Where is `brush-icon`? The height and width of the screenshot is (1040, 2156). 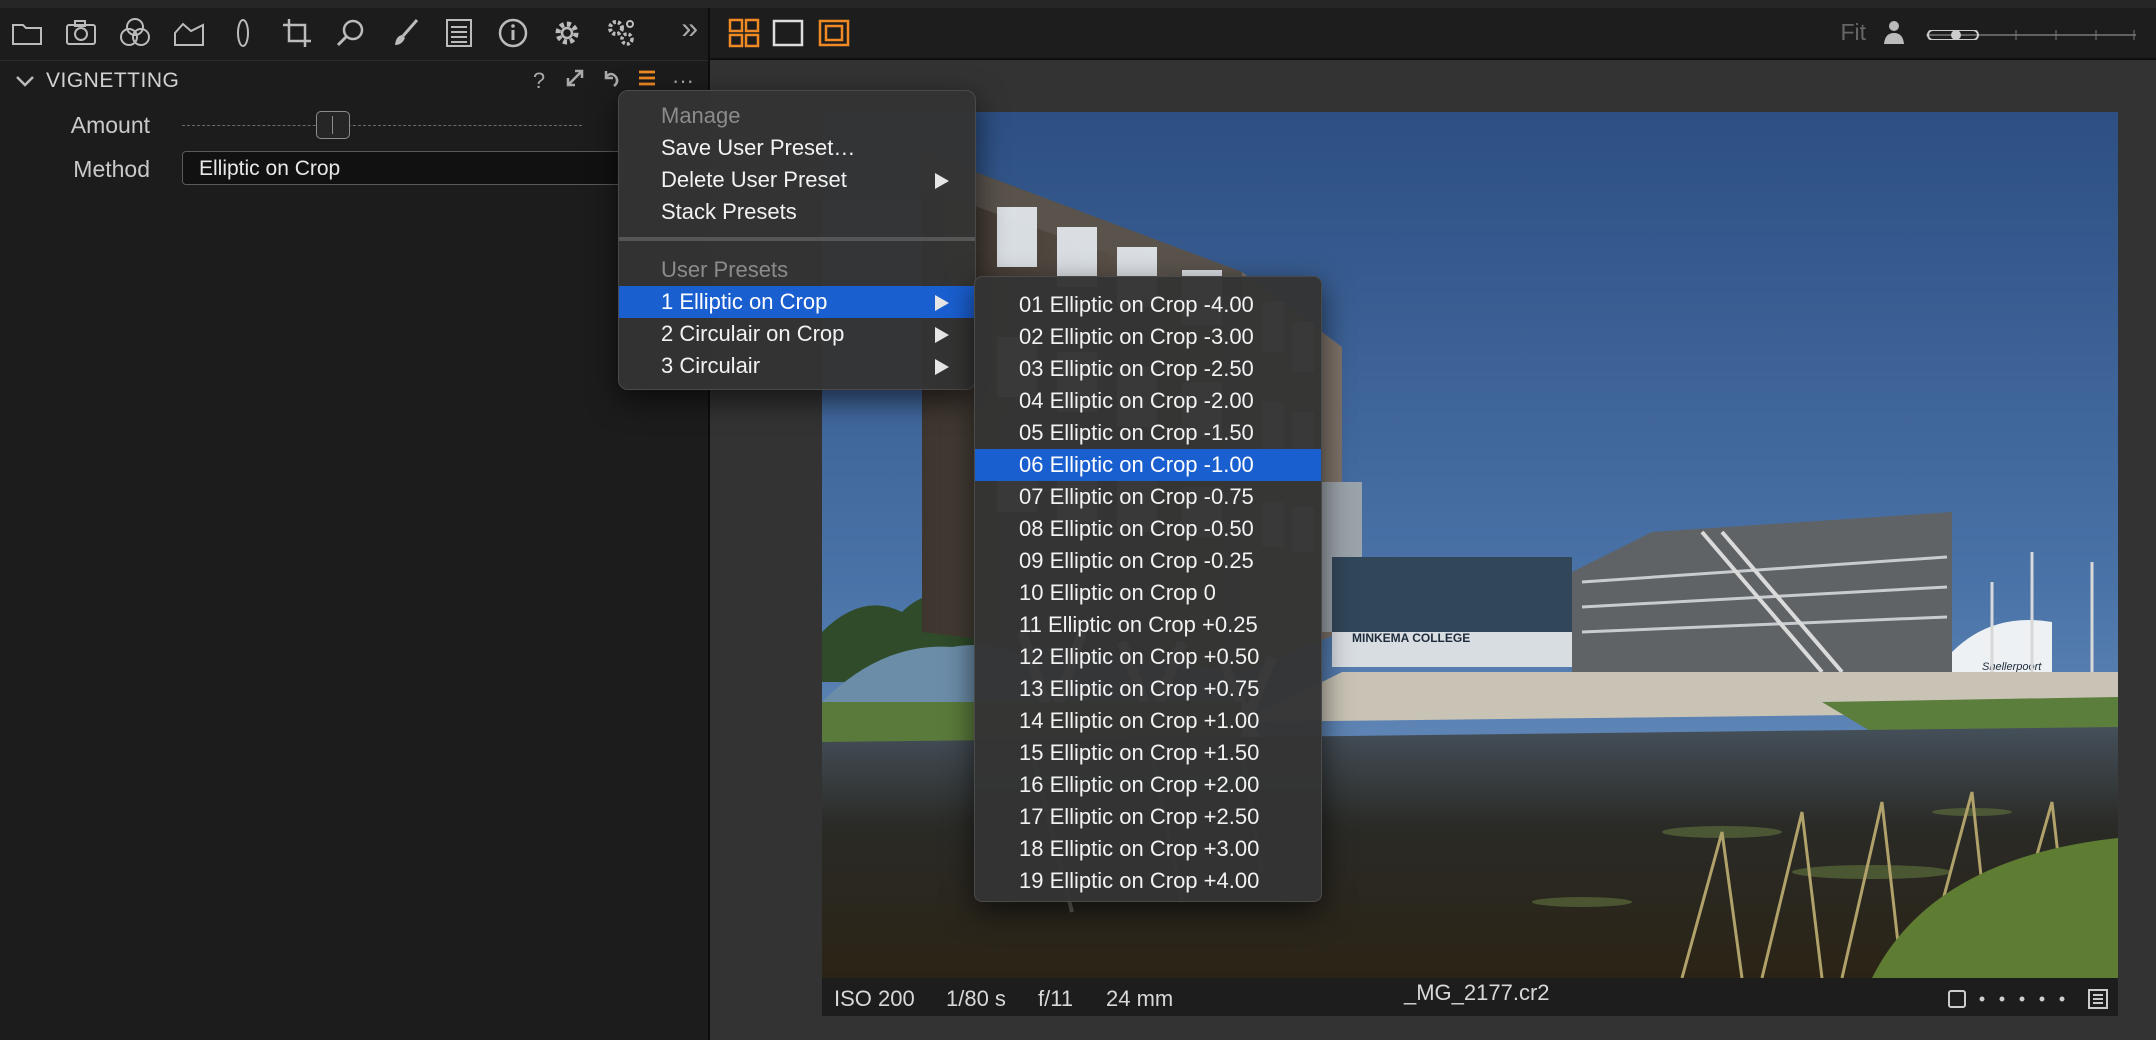 brush-icon is located at coordinates (405, 33).